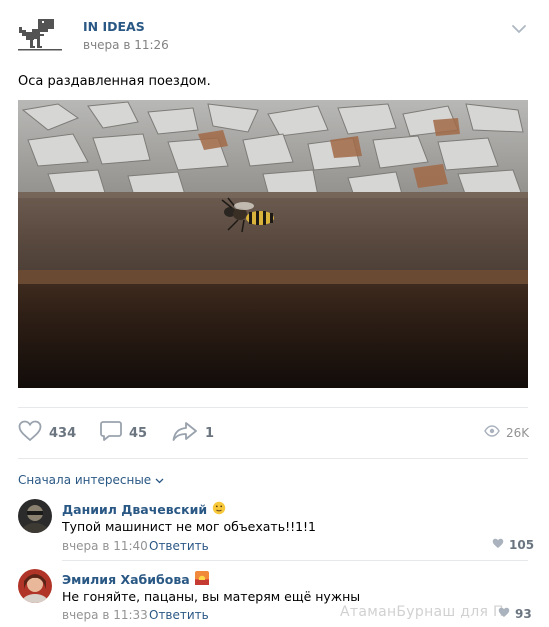  I want to click on like-count: 434, so click(63, 433).